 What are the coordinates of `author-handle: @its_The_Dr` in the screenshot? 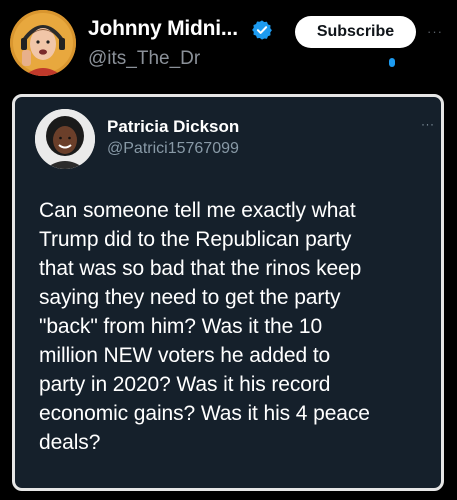 It's located at (144, 59).